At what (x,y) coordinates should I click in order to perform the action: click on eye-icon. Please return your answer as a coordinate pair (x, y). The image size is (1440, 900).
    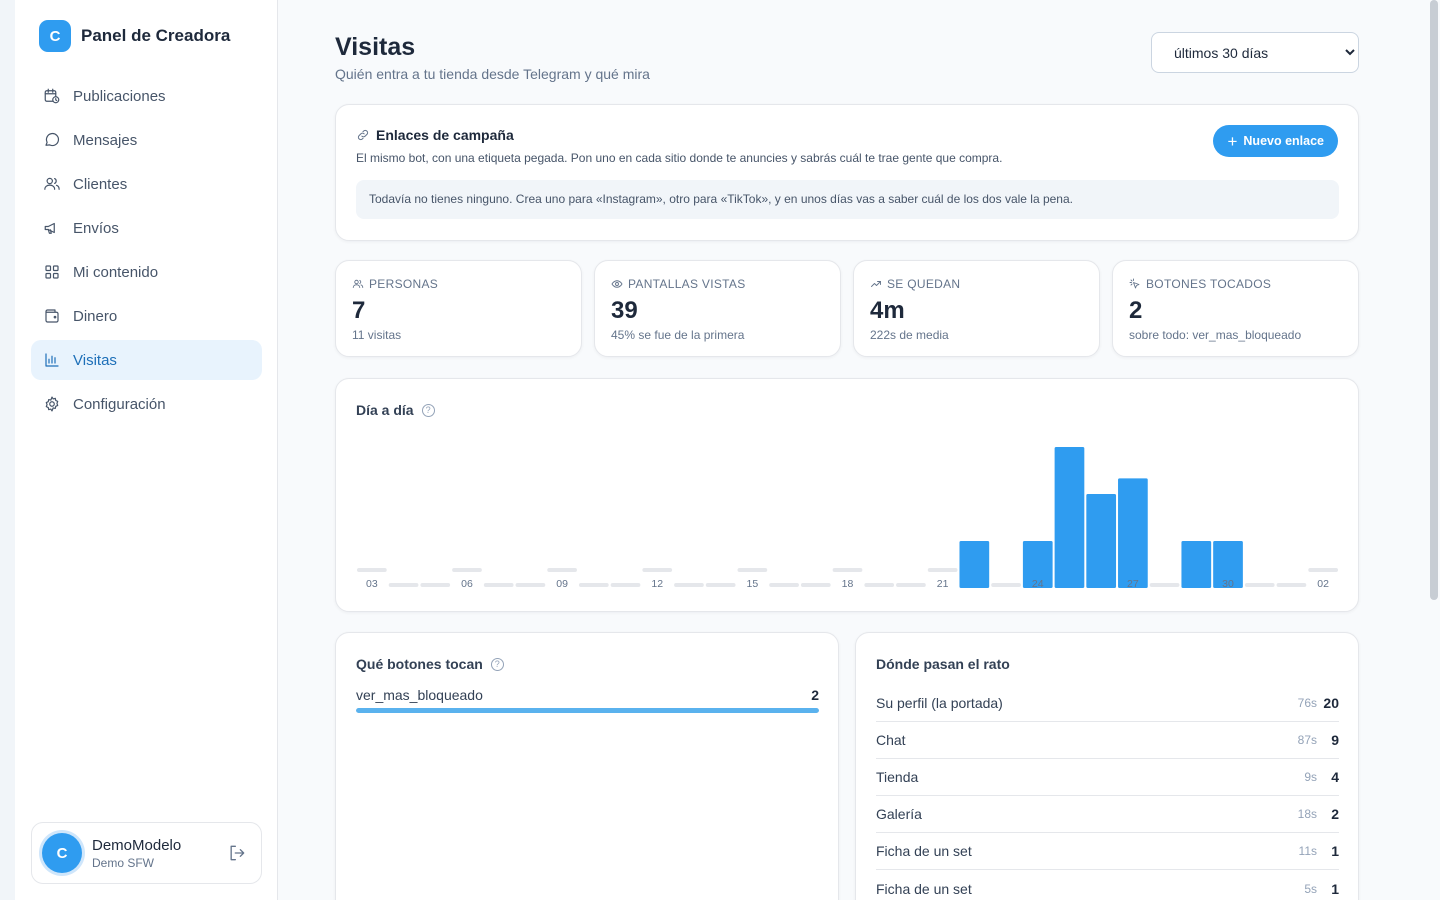
    Looking at the image, I should click on (617, 284).